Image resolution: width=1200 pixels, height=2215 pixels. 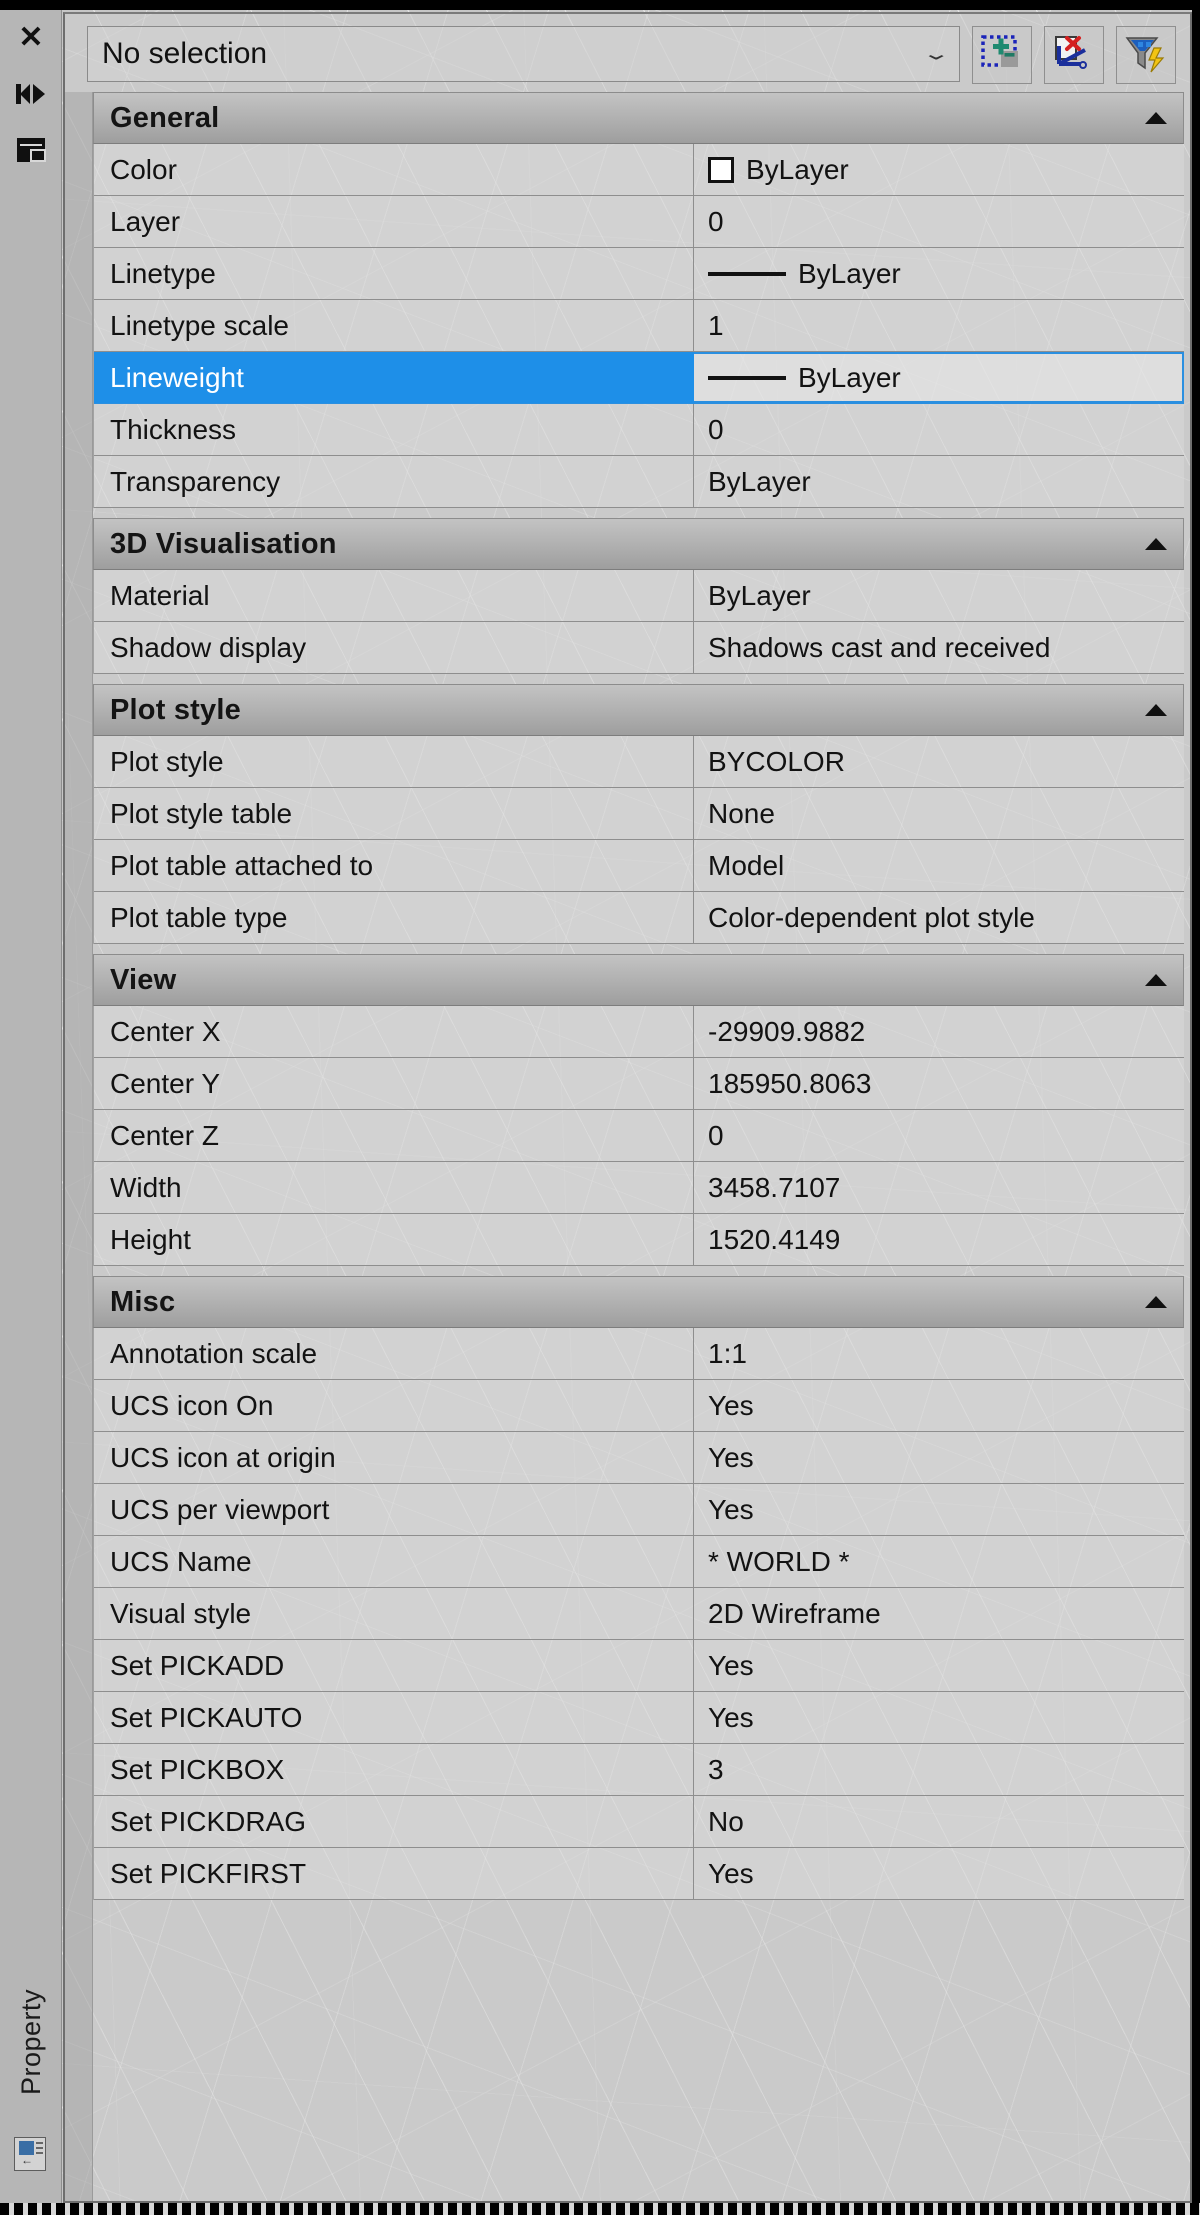 What do you see at coordinates (31, 2042) in the screenshot?
I see `palette-tab-label: Property` at bounding box center [31, 2042].